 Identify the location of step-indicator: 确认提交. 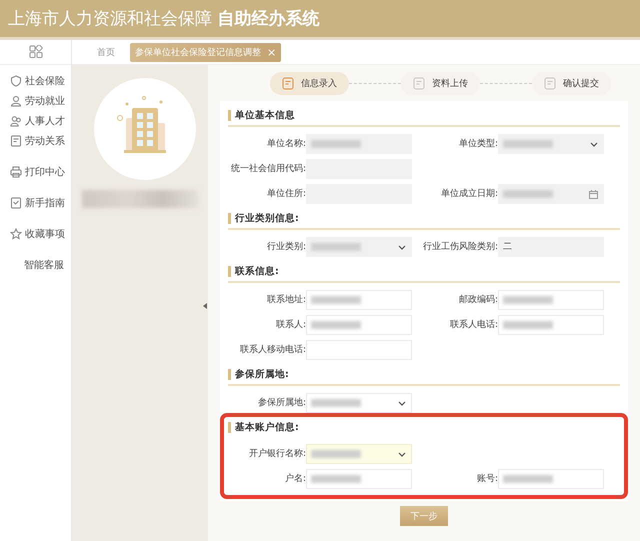
(571, 83).